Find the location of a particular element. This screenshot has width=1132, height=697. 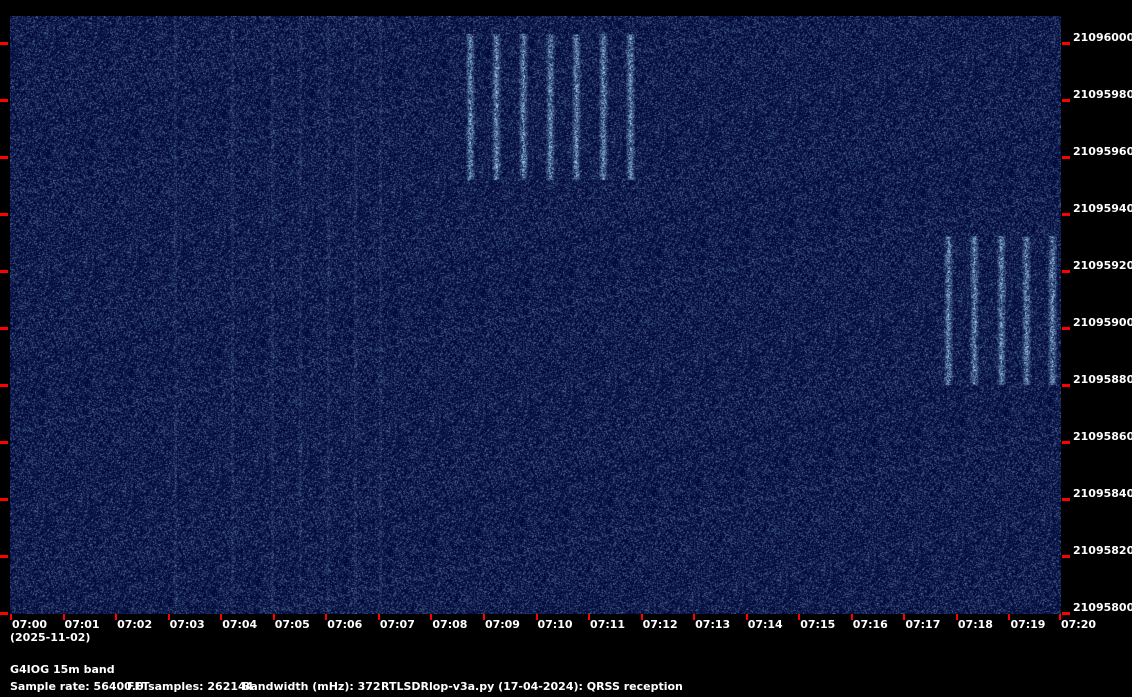

x-tick-label: 07:18 is located at coordinates (975, 624).